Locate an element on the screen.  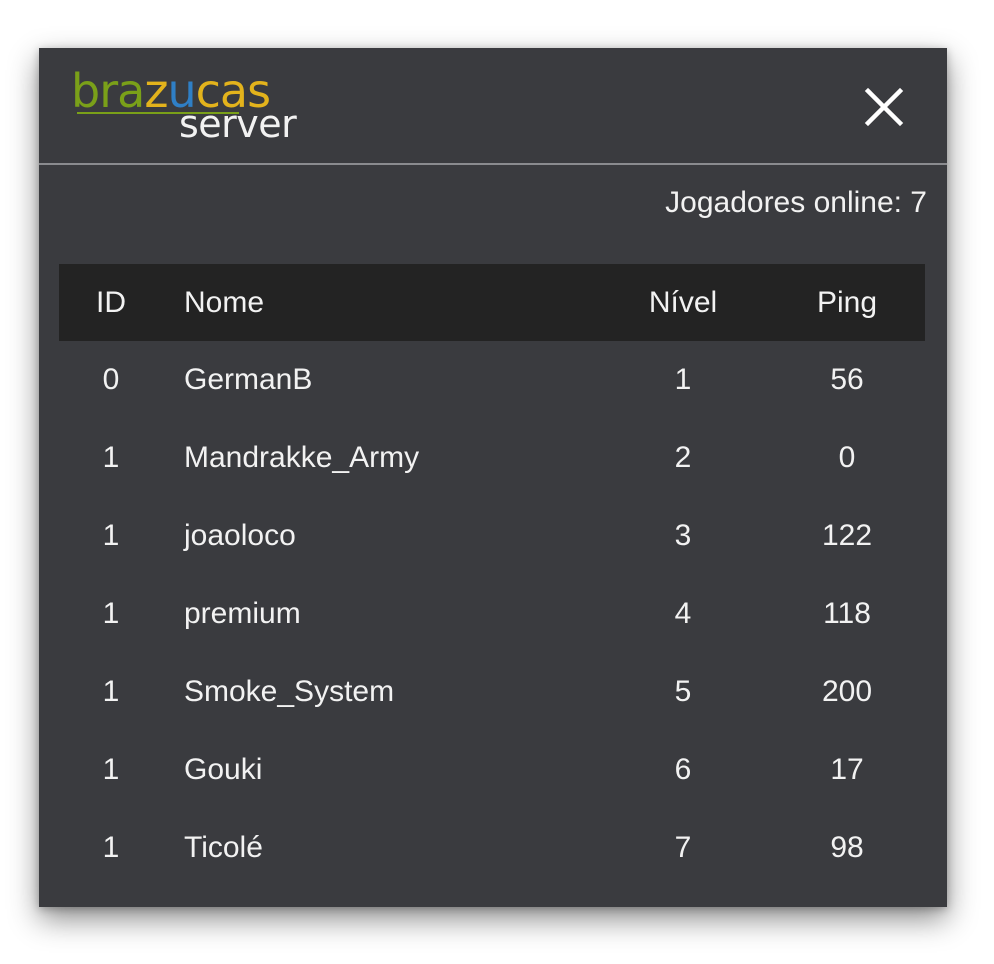
cell-ping: 98 is located at coordinates (847, 847).